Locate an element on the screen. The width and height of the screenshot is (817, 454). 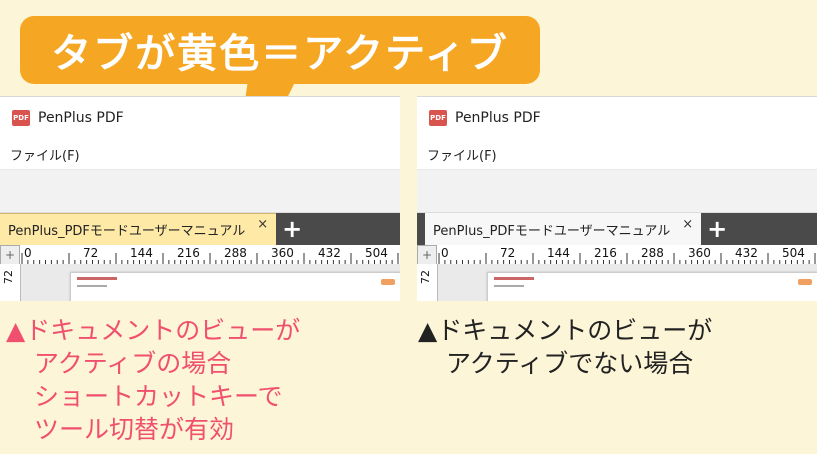
caption-line: ツール切替が有効 is located at coordinates (134, 429).